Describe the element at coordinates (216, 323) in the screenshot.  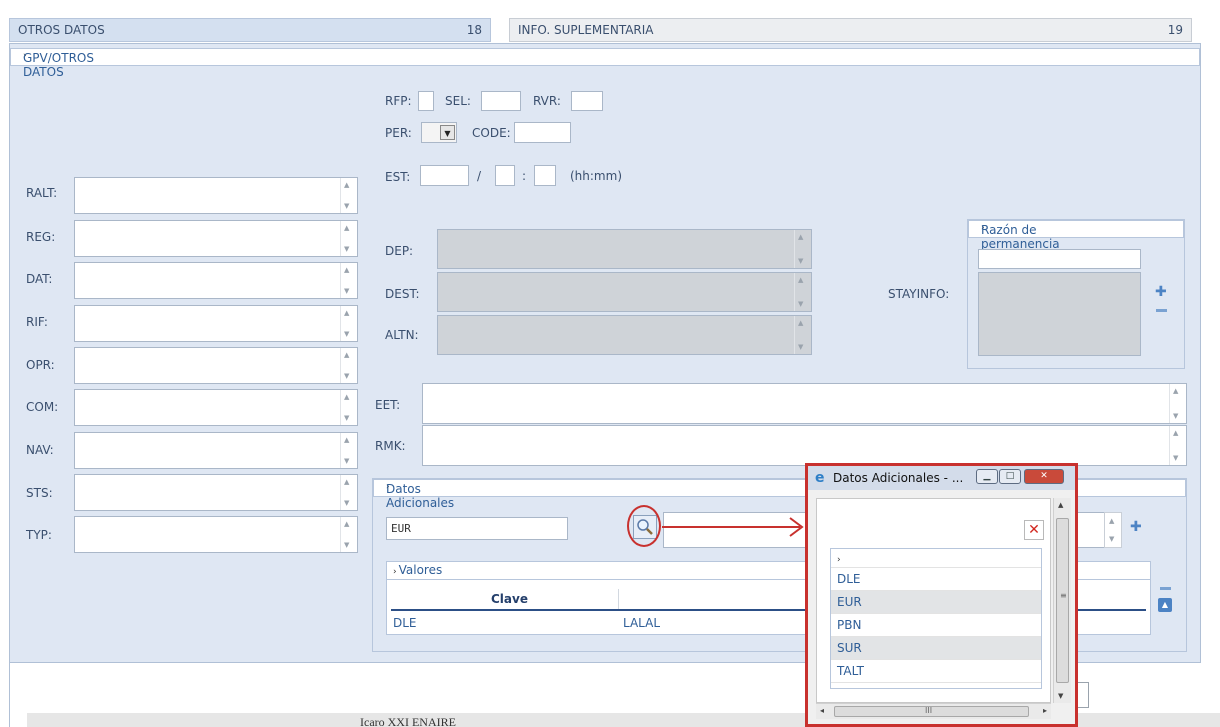
I see `rif-textarea: ▲ ▼` at that location.